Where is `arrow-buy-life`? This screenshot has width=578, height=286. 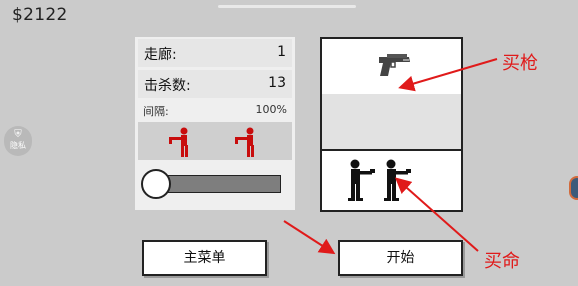
arrow-buy-life is located at coordinates (437, 214).